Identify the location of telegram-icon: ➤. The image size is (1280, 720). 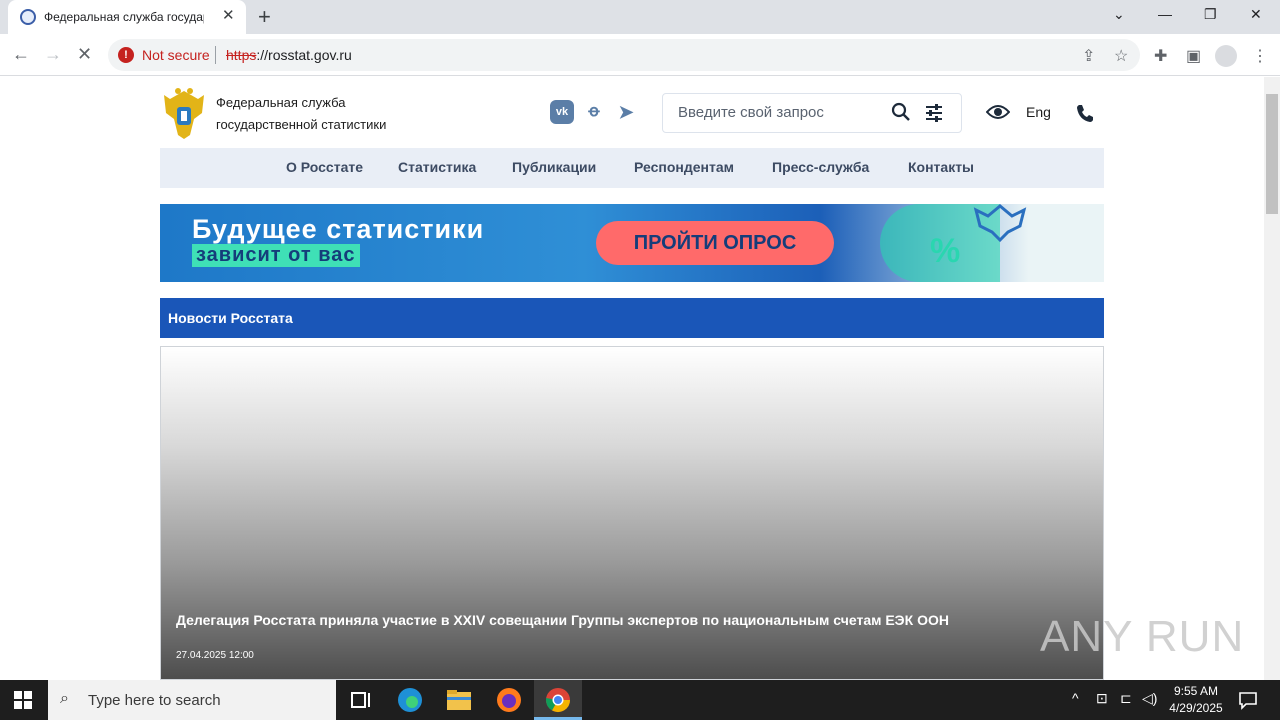
(626, 112).